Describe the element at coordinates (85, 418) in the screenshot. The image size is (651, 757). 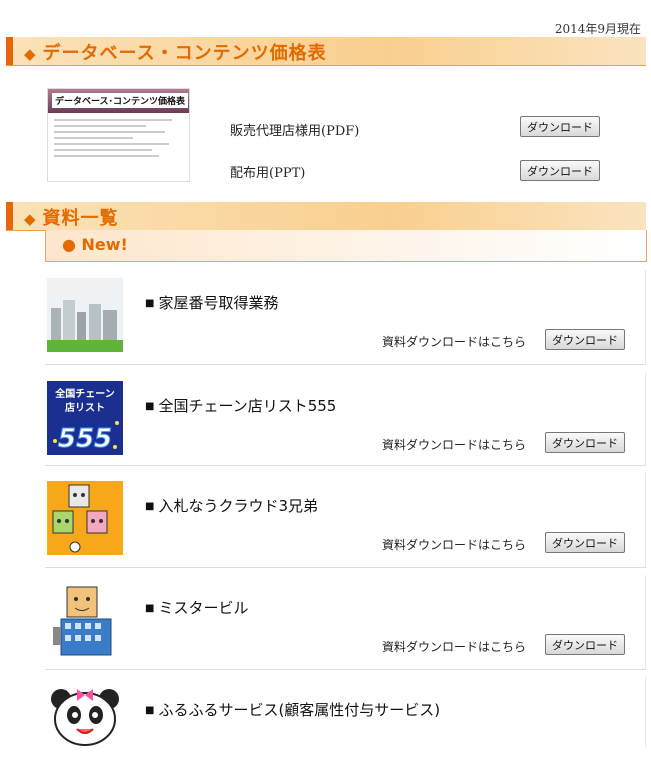
I see `chain-list-555-badge-icon: 全国チェーン 店リスト 555` at that location.